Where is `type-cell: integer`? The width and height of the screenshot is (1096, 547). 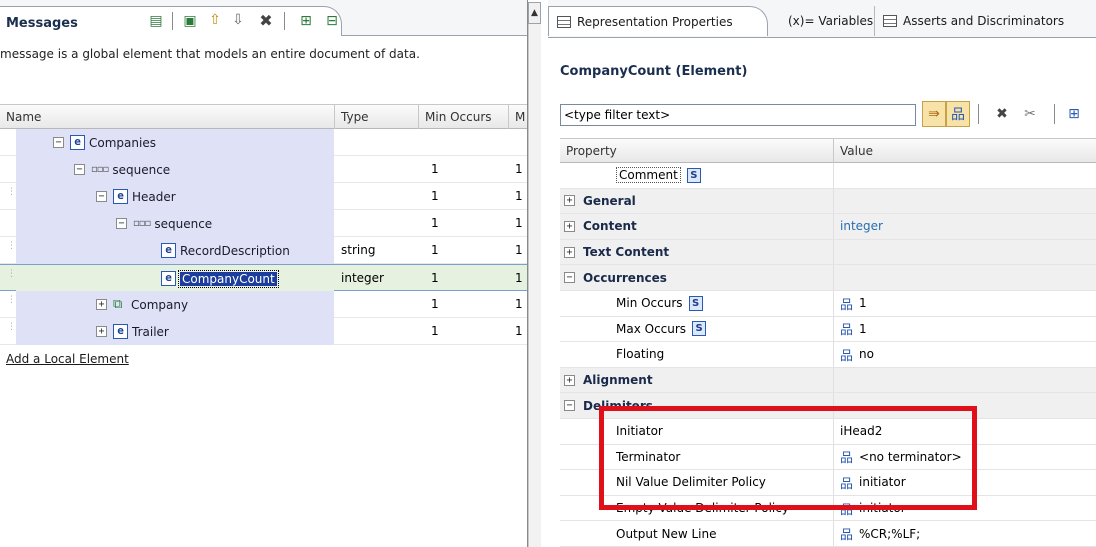 type-cell: integer is located at coordinates (362, 278).